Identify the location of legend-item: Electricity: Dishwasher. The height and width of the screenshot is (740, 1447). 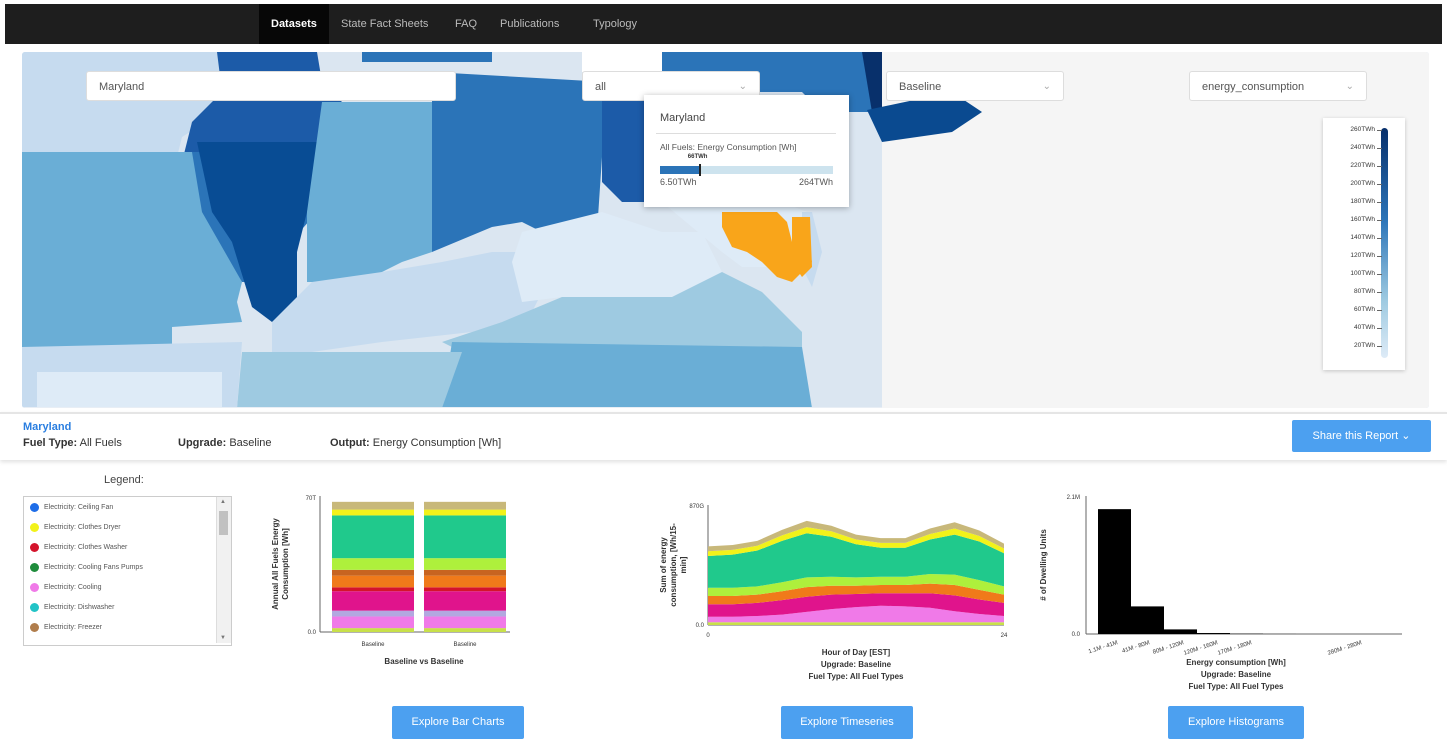
(72, 608).